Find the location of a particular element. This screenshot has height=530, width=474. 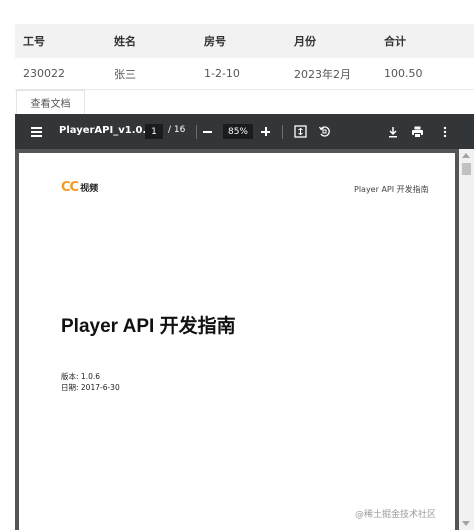

zoom-out-icon is located at coordinates (207, 131).